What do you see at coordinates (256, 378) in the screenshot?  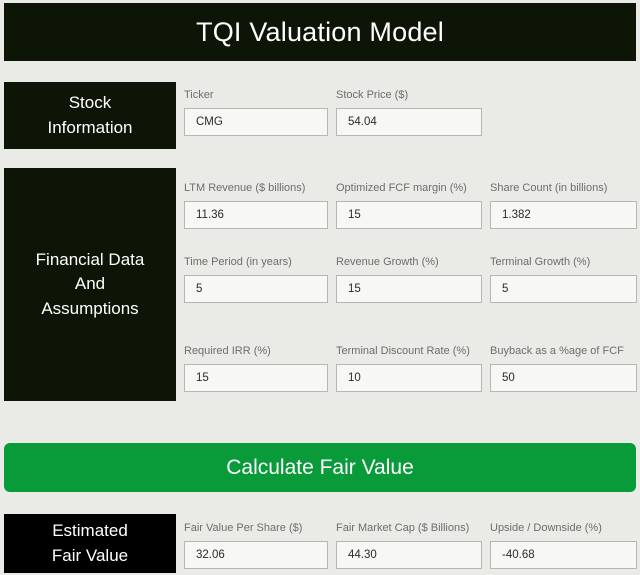 I see `required-irr-input` at bounding box center [256, 378].